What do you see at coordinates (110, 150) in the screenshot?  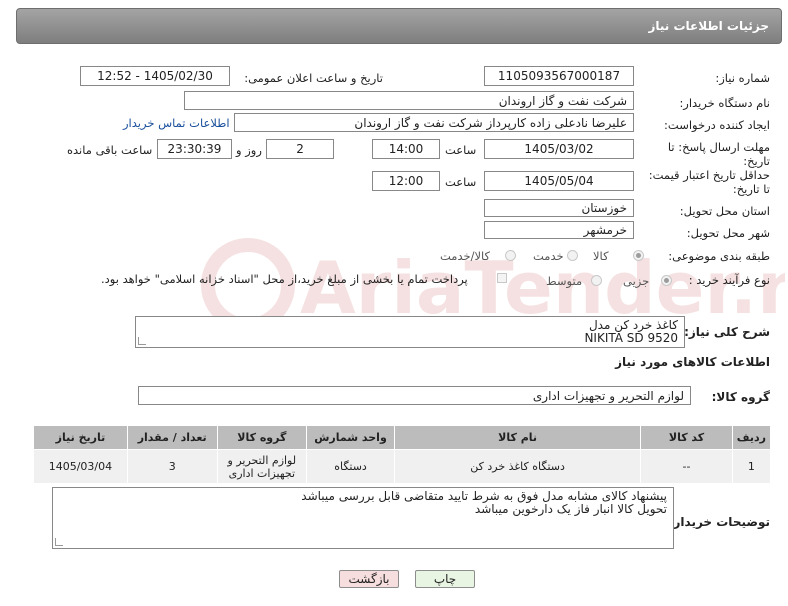 I see `remaining-time-label: ساعت باقی مانده` at bounding box center [110, 150].